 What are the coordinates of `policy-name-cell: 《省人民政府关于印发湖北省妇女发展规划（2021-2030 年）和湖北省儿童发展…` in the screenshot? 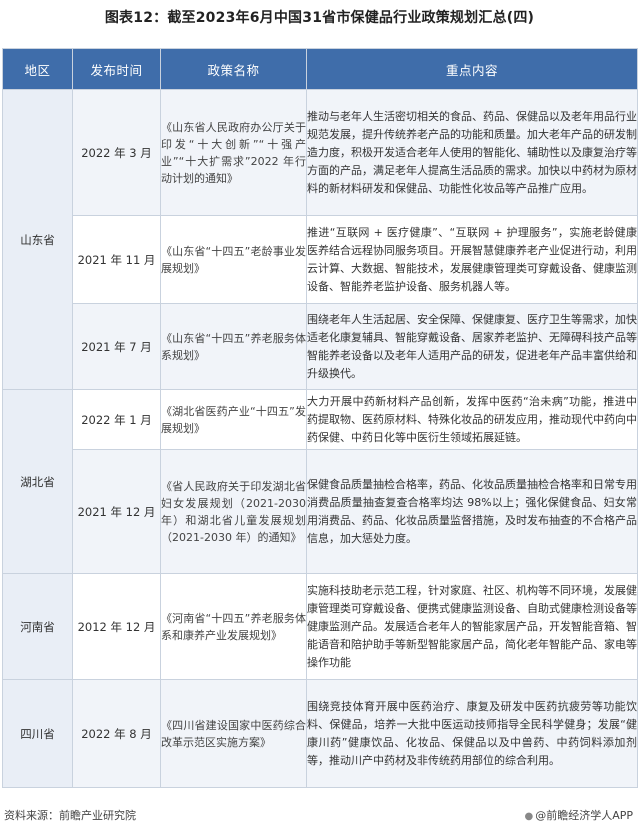 It's located at (233, 511).